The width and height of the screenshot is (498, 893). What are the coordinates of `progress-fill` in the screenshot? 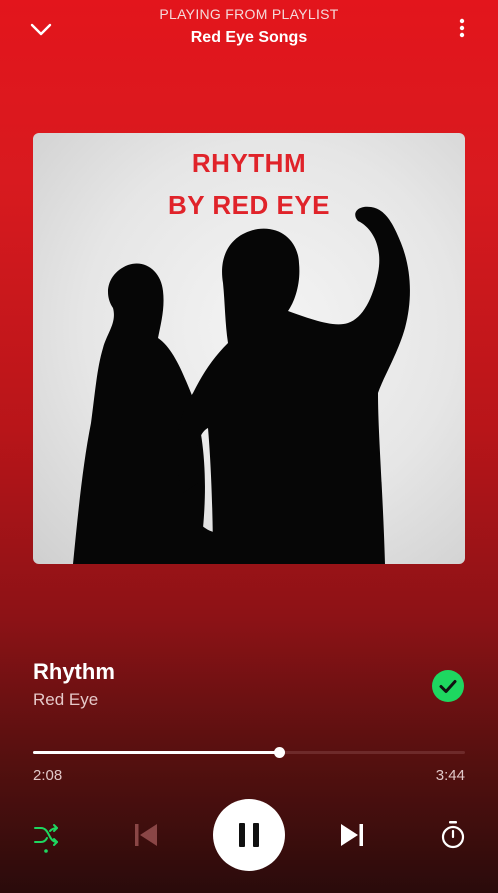 It's located at (156, 752).